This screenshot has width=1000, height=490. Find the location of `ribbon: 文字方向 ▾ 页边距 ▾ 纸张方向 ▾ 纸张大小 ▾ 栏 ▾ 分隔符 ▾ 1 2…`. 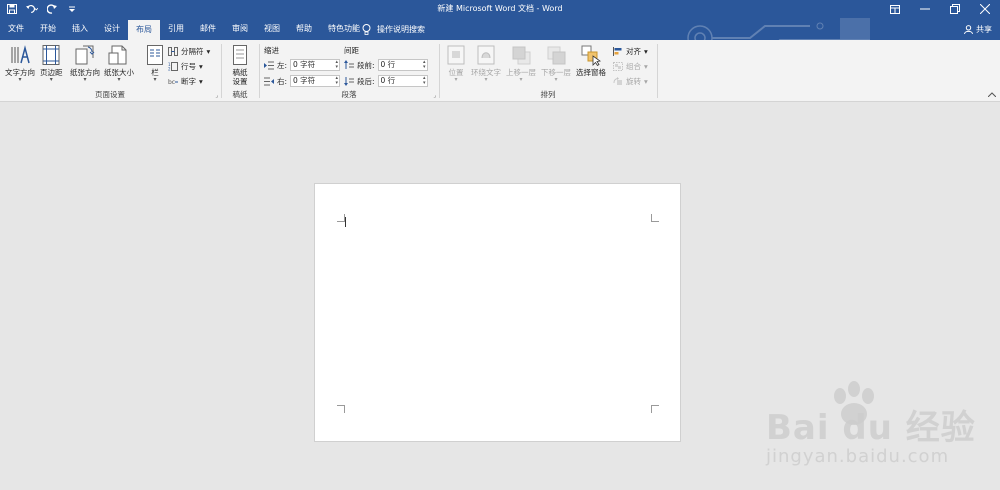

ribbon: 文字方向 ▾ 页边距 ▾ 纸张方向 ▾ 纸张大小 ▾ 栏 ▾ 分隔符 ▾ 1 2… is located at coordinates (500, 71).